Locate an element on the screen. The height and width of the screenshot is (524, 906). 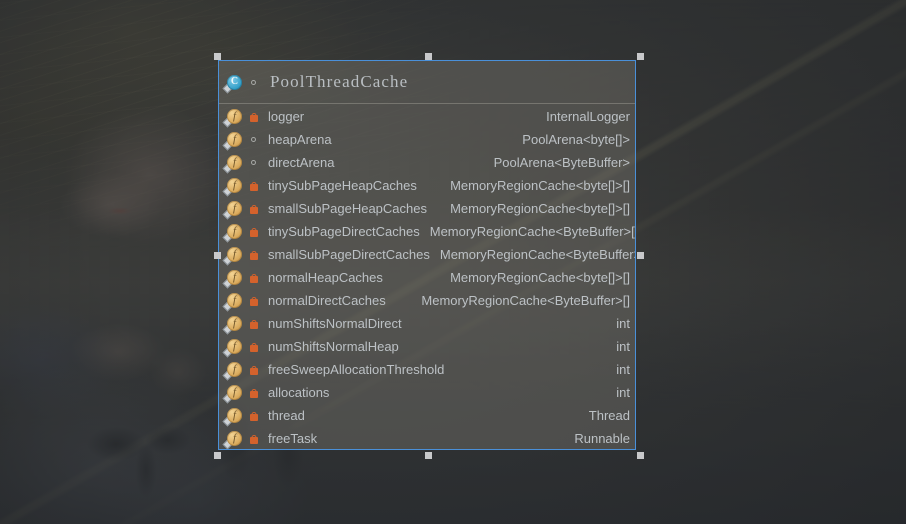
table-row: f thread Thread is located at coordinates (427, 415).